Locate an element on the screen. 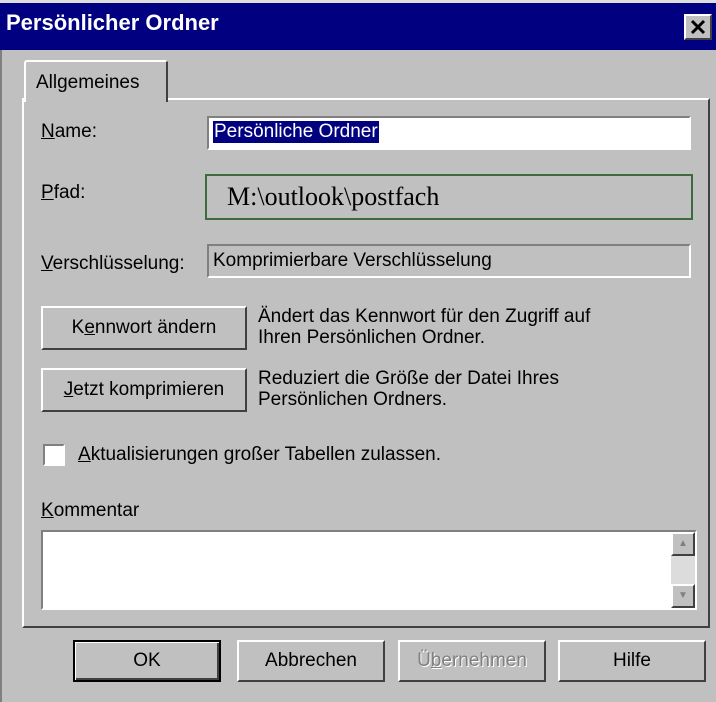 This screenshot has width=716, height=702. compress-label: Jetzt komprimieren is located at coordinates (144, 389).